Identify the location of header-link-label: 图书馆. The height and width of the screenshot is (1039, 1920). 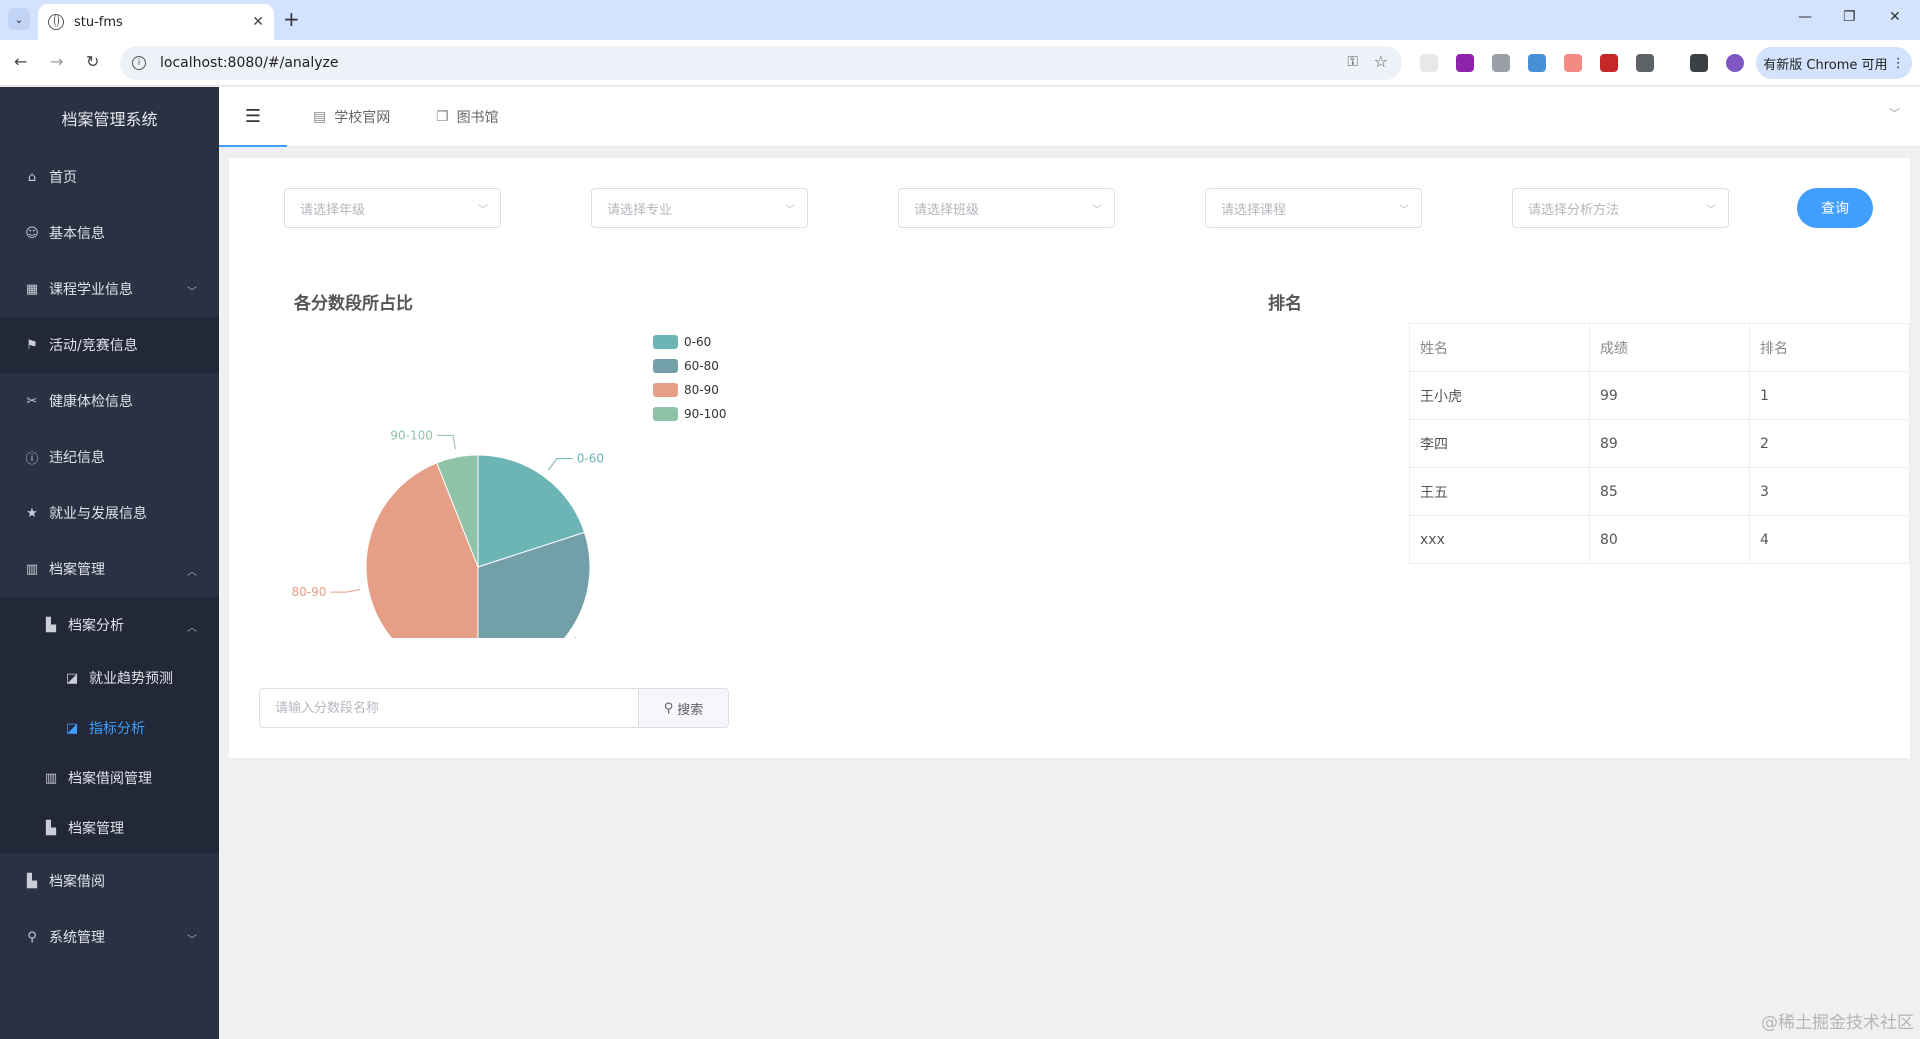
(477, 118).